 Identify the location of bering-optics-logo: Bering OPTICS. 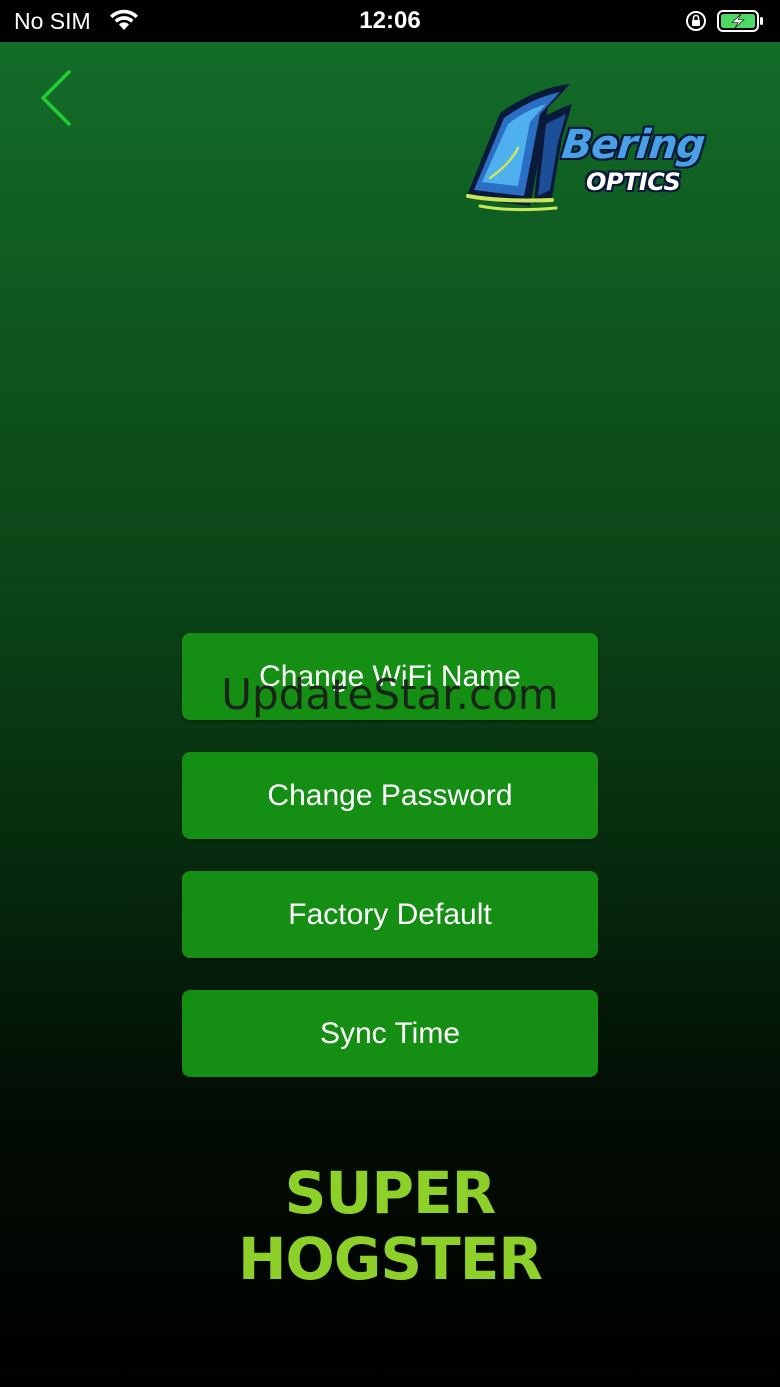
(583, 148).